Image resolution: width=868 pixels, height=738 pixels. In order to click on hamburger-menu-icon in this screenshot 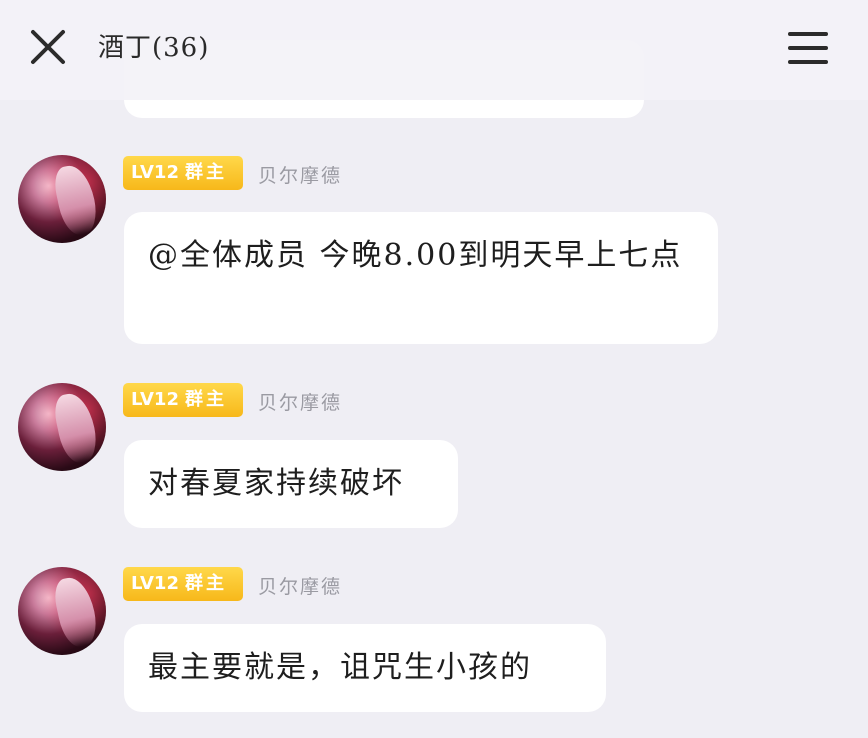, I will do `click(808, 48)`.